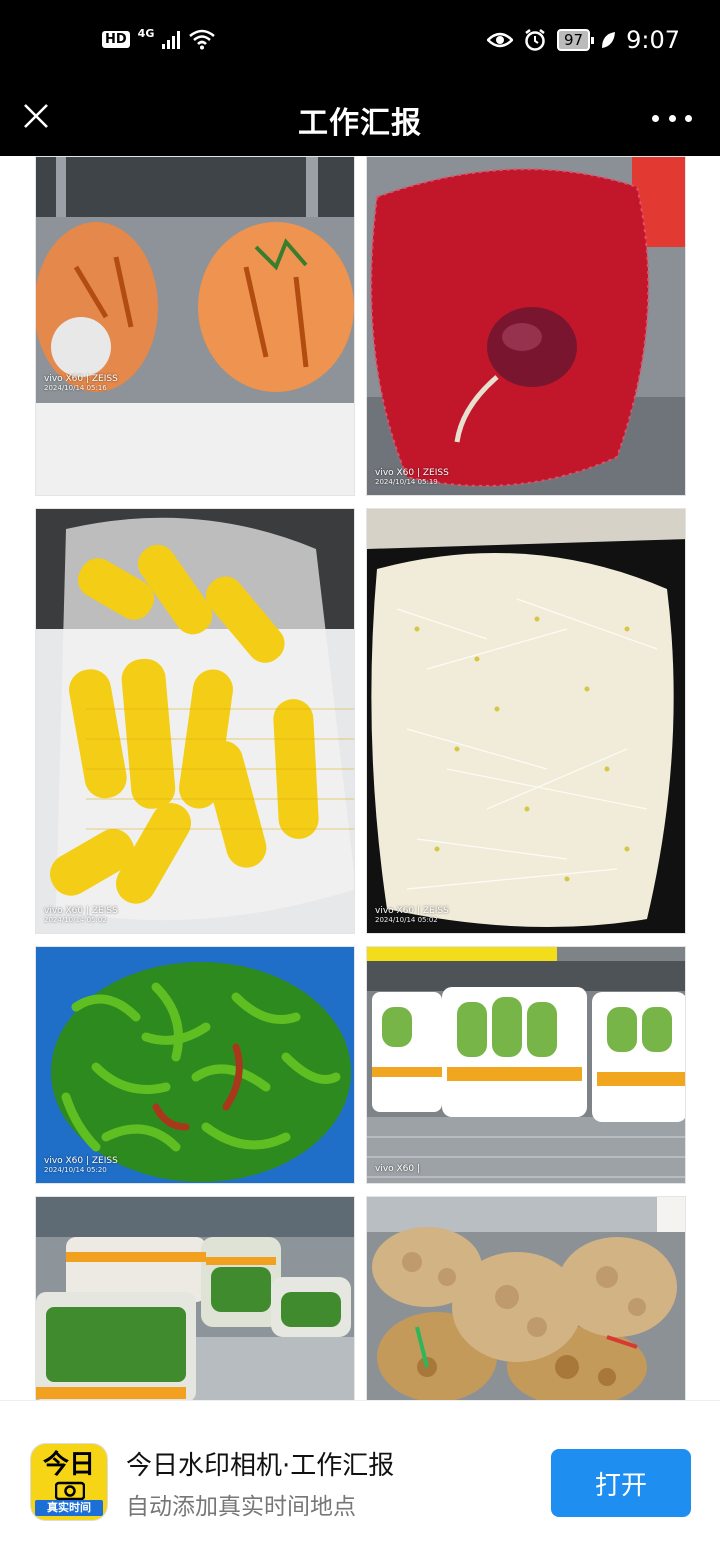 Image resolution: width=720 pixels, height=1561 pixels. I want to click on wifi-icon, so click(202, 39).